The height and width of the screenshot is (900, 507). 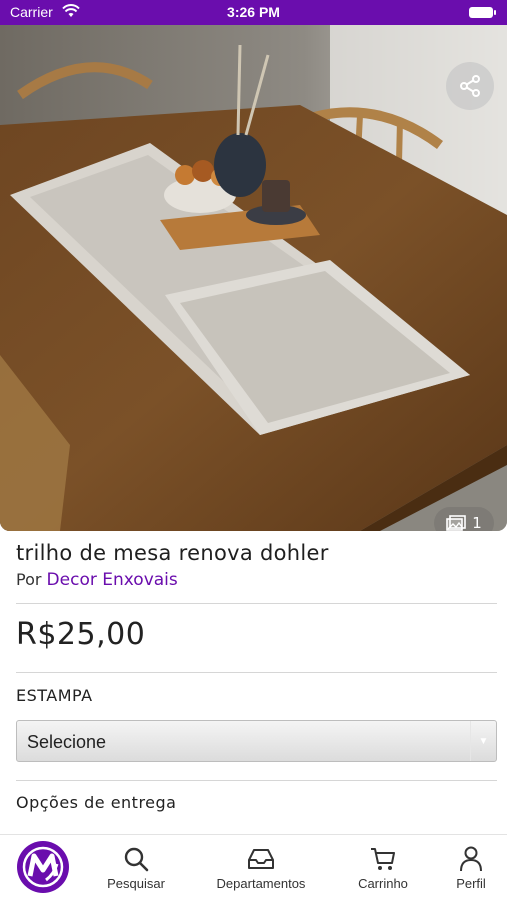 I want to click on tab-bar: Pesquisar Departamentos Carrinho Perfil, so click(x=253, y=867).